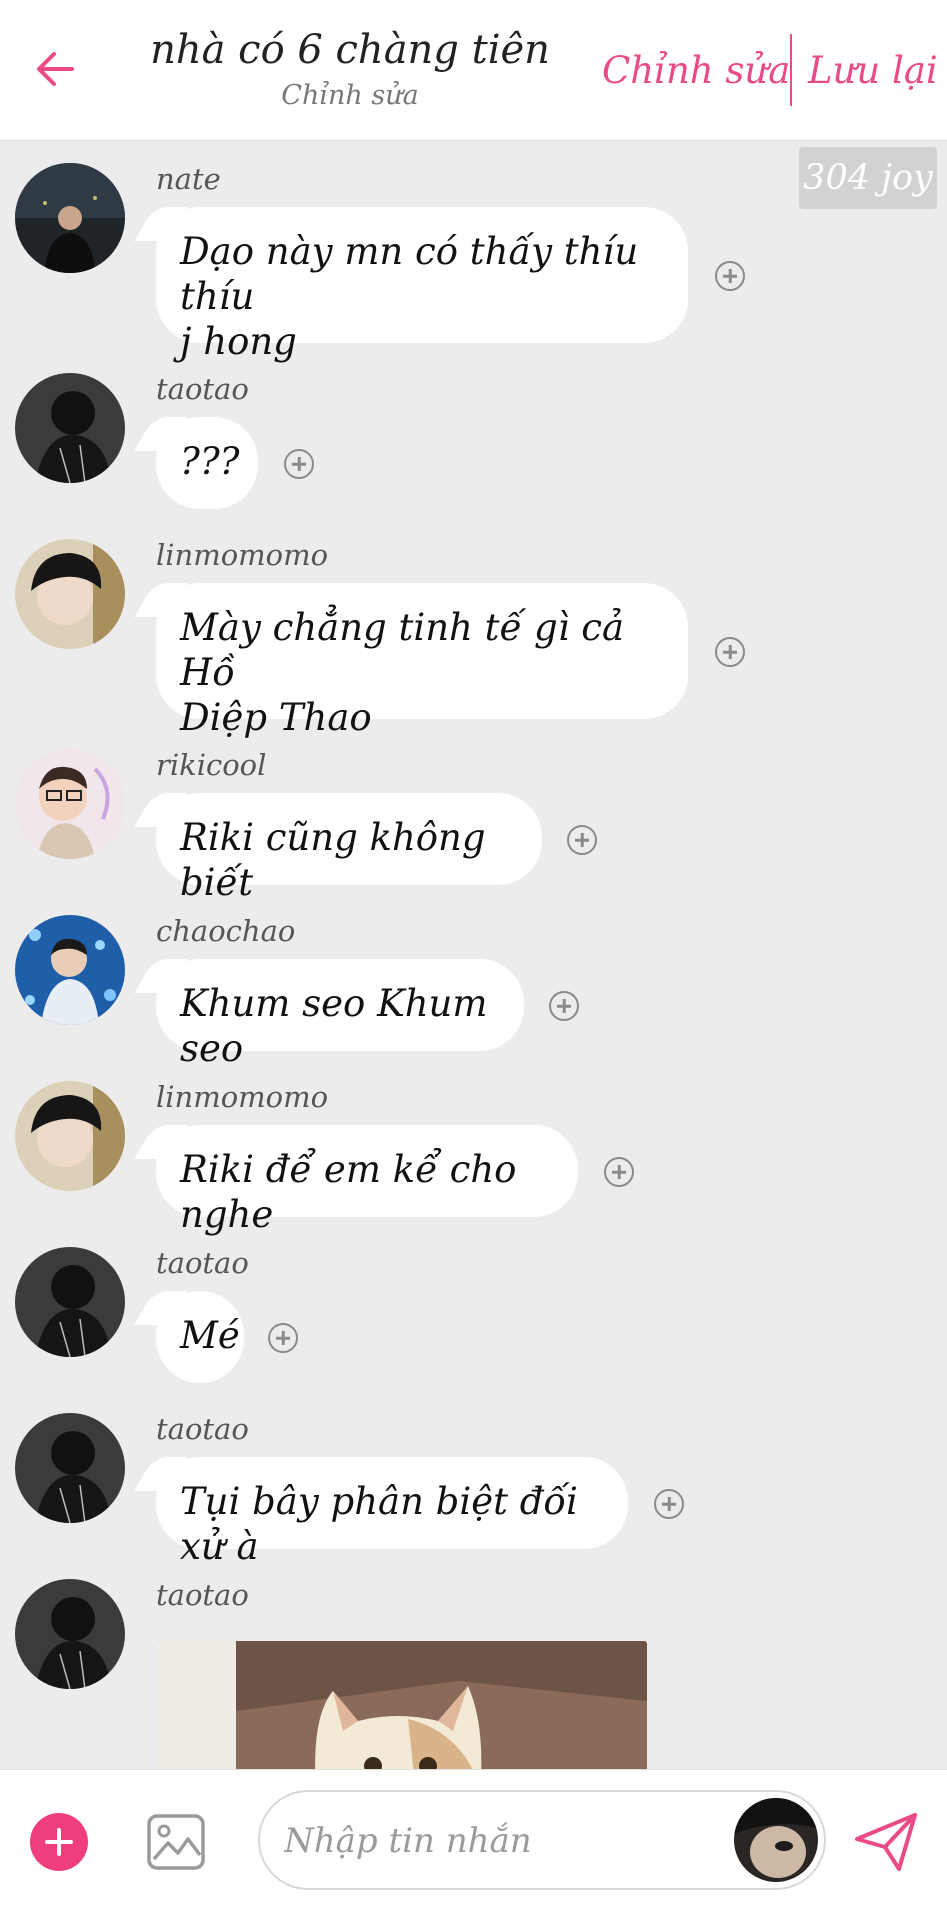  What do you see at coordinates (350, 95) in the screenshot?
I see `group-subtitle: Chỉnh sửa` at bounding box center [350, 95].